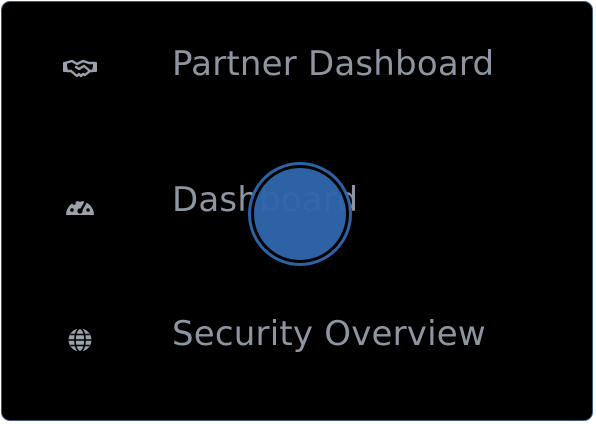 Image resolution: width=596 pixels, height=424 pixels. I want to click on menu-item-label: Partner Dashboard, so click(333, 64).